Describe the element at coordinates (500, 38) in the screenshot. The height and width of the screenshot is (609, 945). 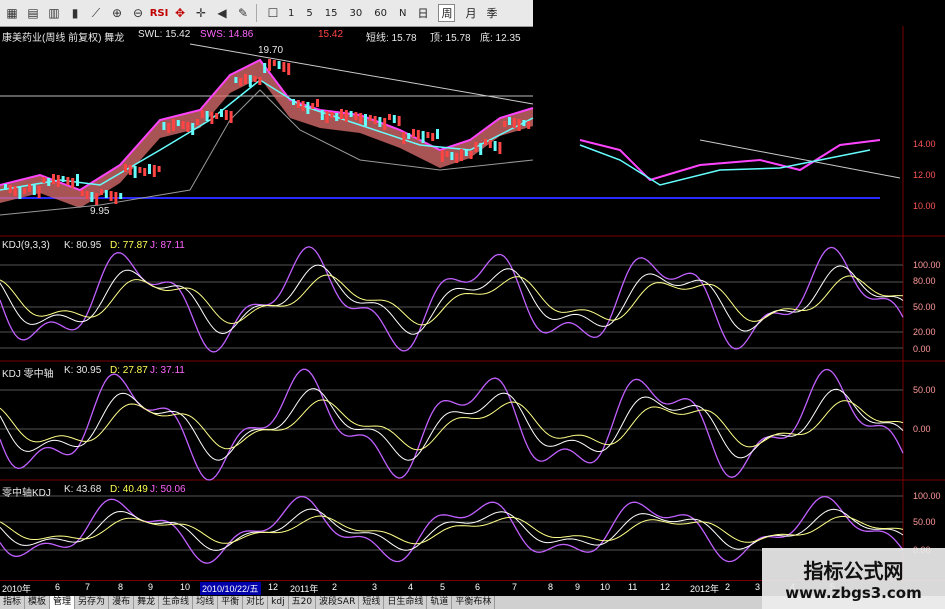
I see `di-value: 底: 12.35` at that location.